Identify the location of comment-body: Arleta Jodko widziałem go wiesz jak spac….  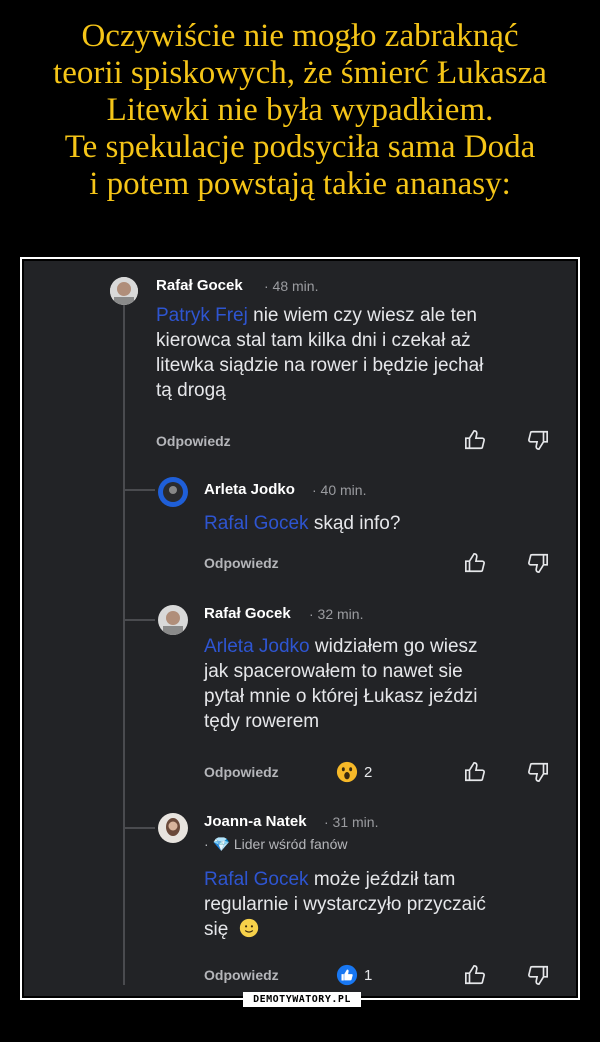
(384, 684).